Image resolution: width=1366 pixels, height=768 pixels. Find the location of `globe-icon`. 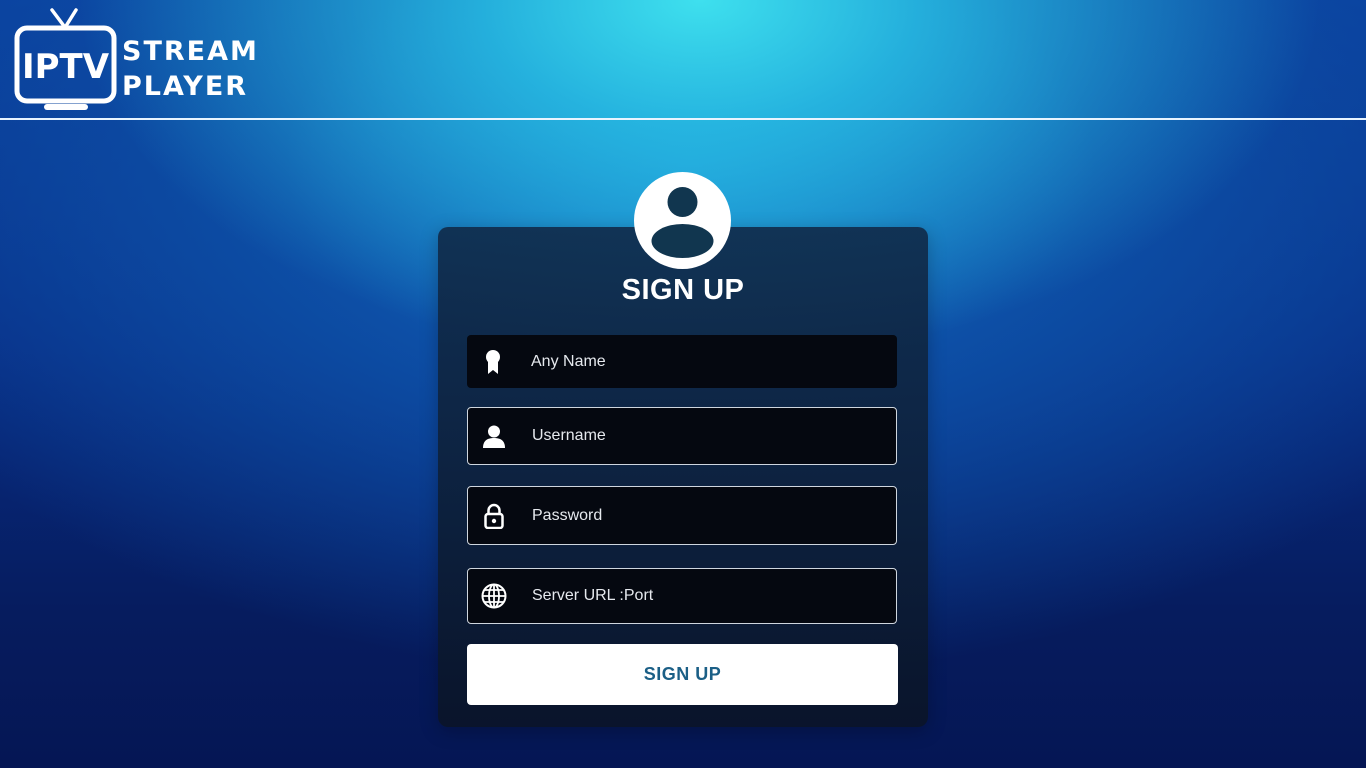

globe-icon is located at coordinates (494, 596).